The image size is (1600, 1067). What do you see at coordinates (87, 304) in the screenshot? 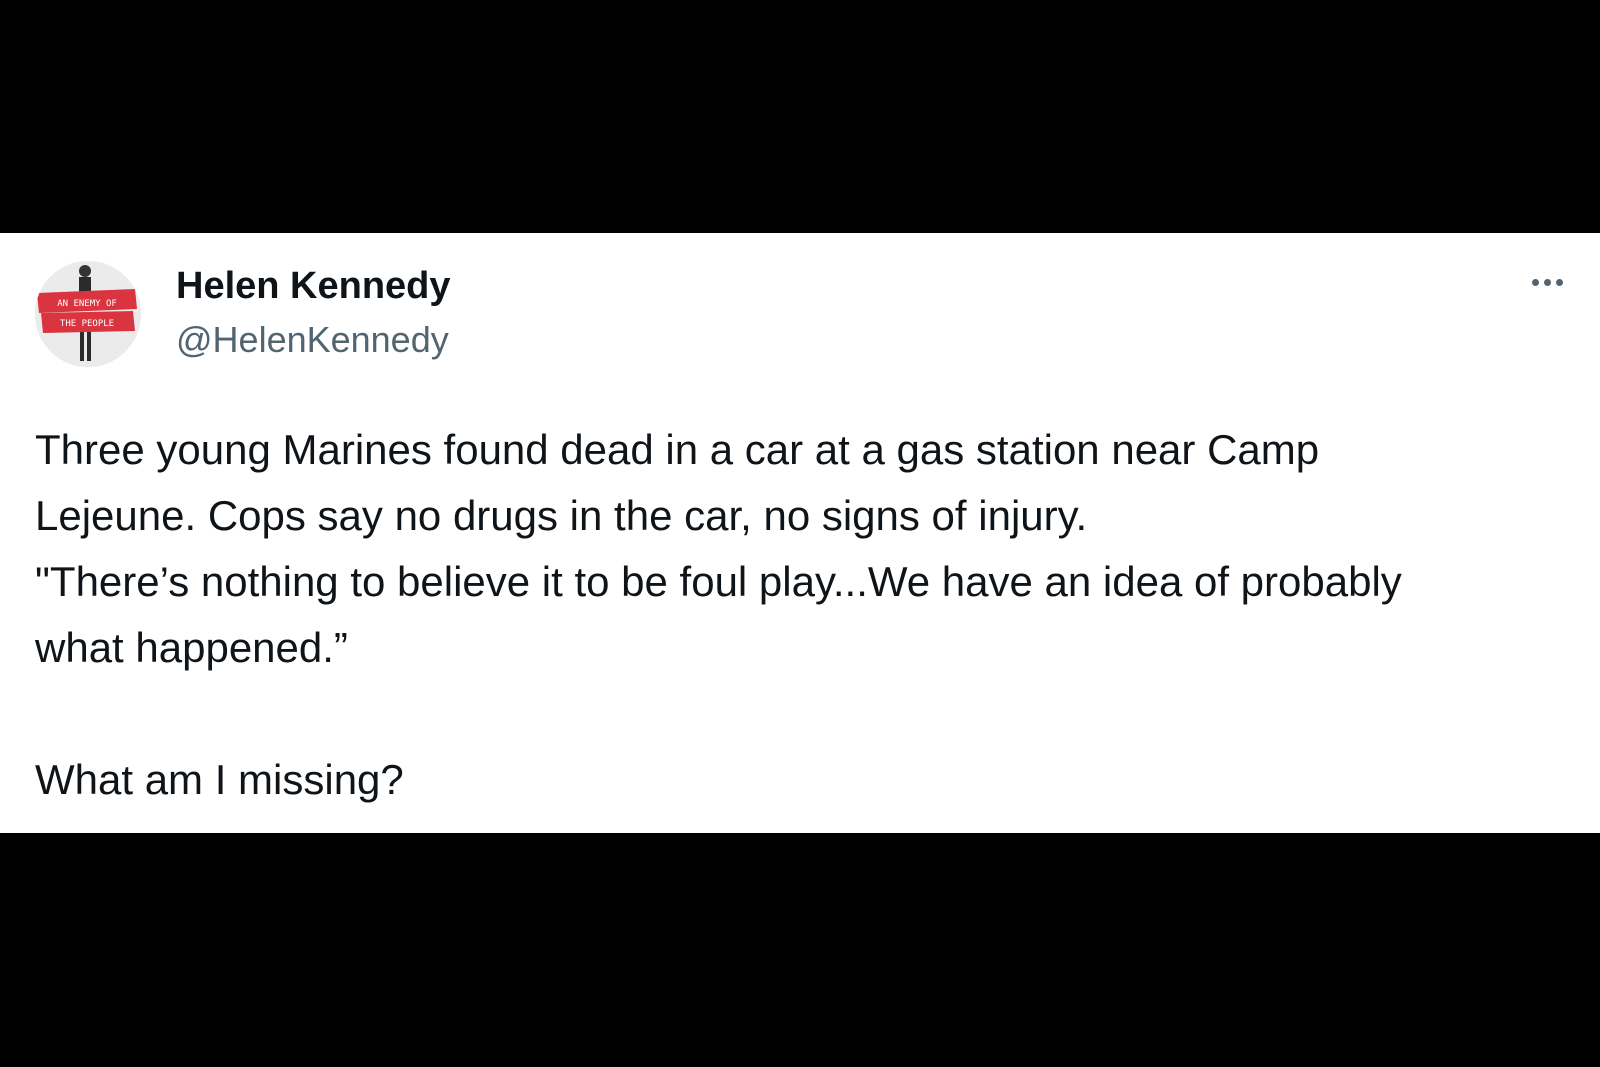
I see `svg-text: AN ENEMY OF` at bounding box center [87, 304].